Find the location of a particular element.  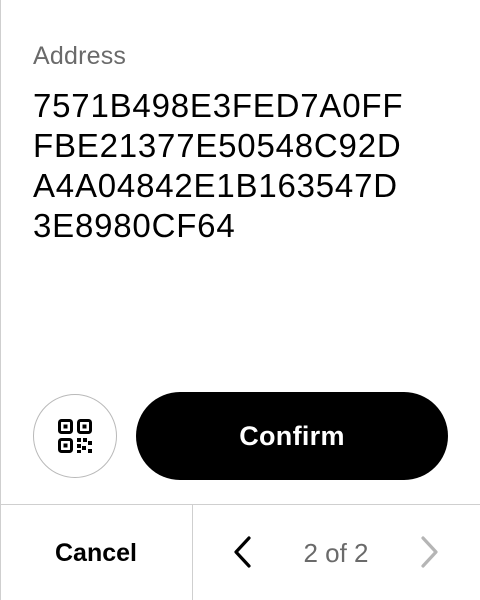

address-line: 7571B498E3FED7A0FF is located at coordinates (218, 105).